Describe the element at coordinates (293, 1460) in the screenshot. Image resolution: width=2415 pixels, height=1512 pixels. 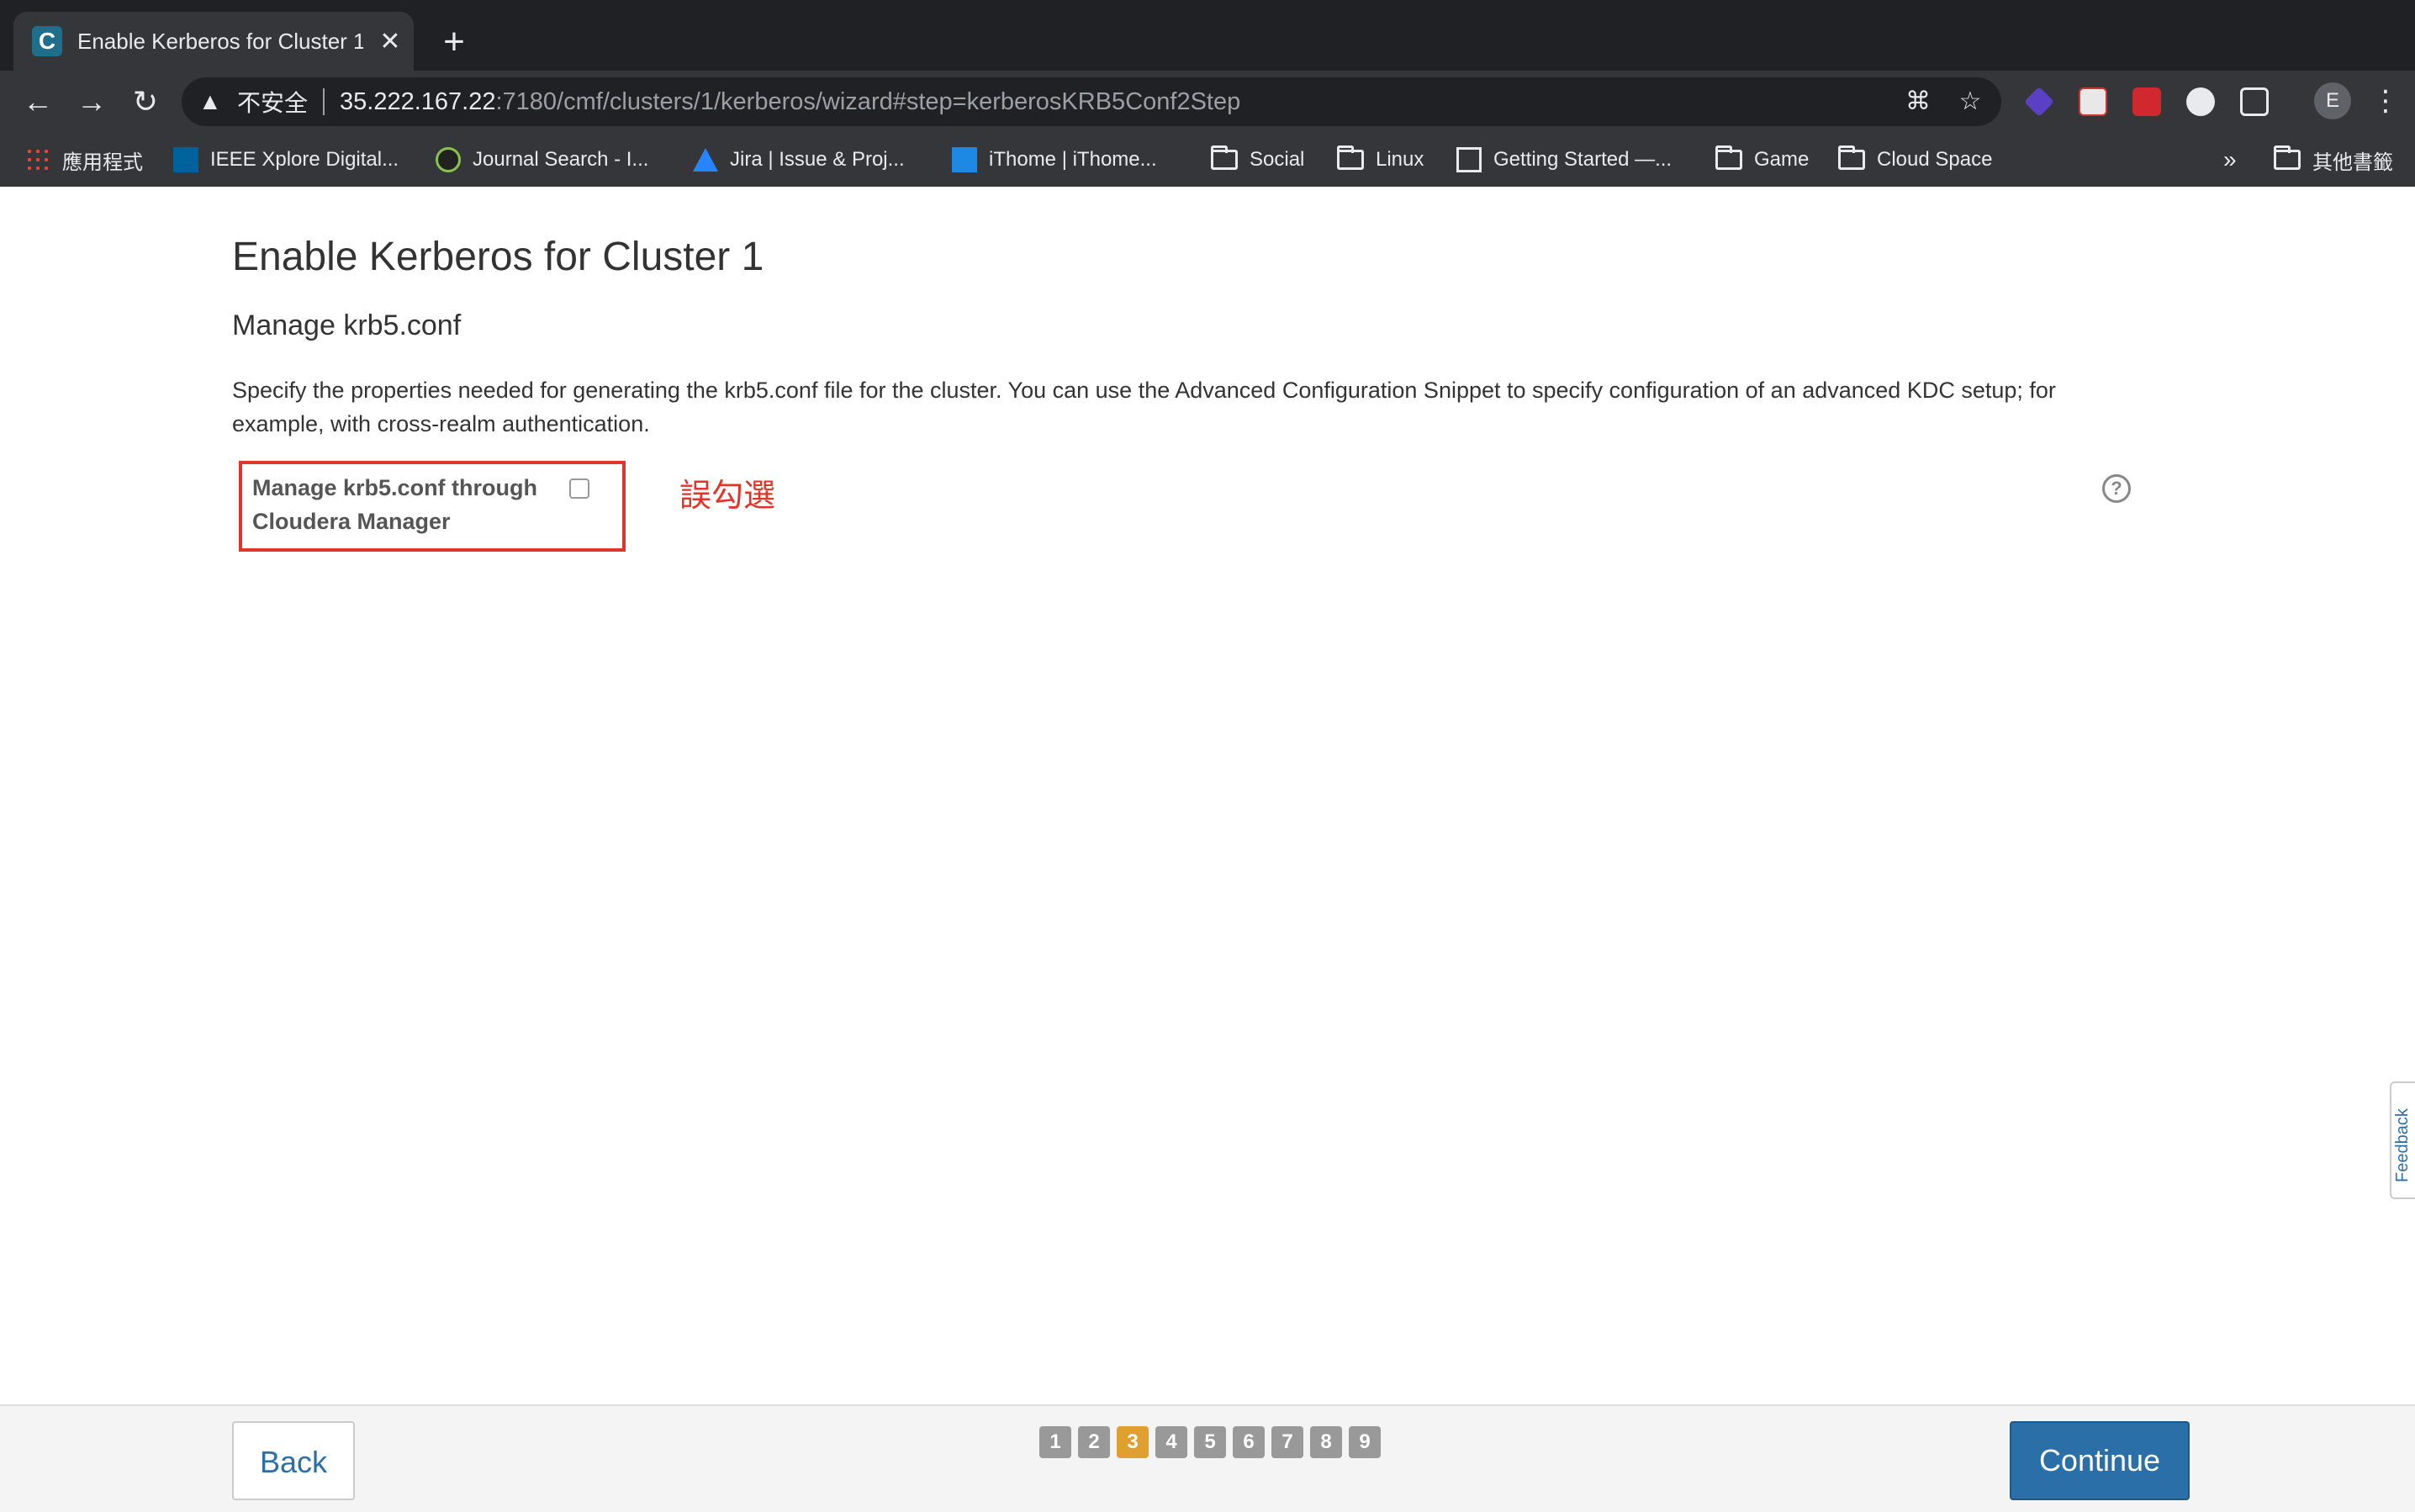
I see `back-button: Back` at that location.